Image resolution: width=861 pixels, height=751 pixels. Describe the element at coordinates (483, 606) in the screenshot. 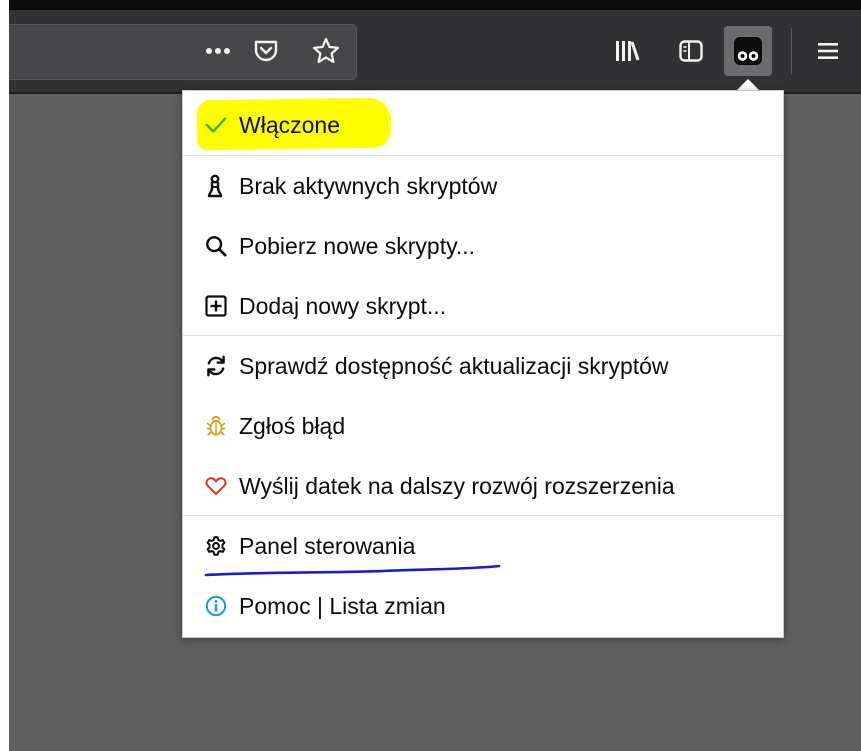

I see `menu-item-help-changelog: Pomoc | Lista zmian` at that location.